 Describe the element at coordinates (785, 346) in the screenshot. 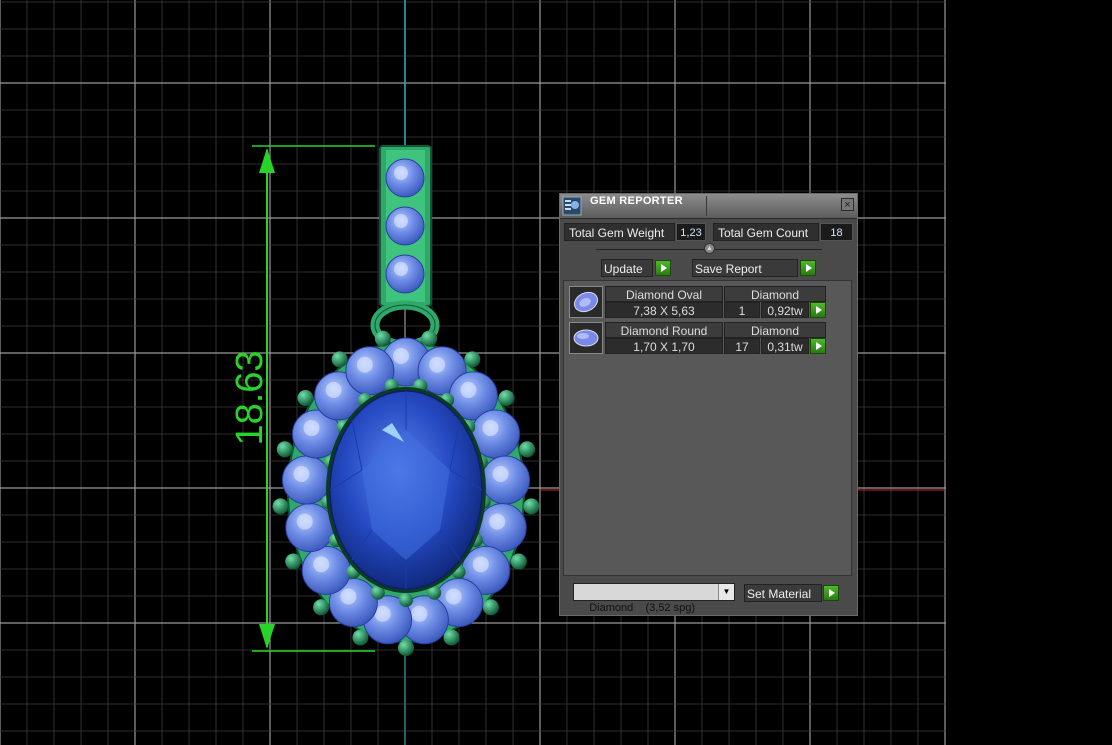

I see `gem-weight: 0,31tw` at that location.